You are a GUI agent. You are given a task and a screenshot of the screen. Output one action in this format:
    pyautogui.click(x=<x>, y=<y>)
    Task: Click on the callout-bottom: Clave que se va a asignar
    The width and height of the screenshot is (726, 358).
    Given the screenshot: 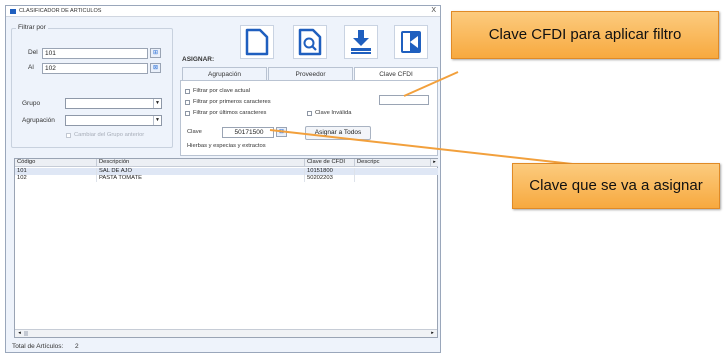 What is the action you would take?
    pyautogui.click(x=616, y=186)
    